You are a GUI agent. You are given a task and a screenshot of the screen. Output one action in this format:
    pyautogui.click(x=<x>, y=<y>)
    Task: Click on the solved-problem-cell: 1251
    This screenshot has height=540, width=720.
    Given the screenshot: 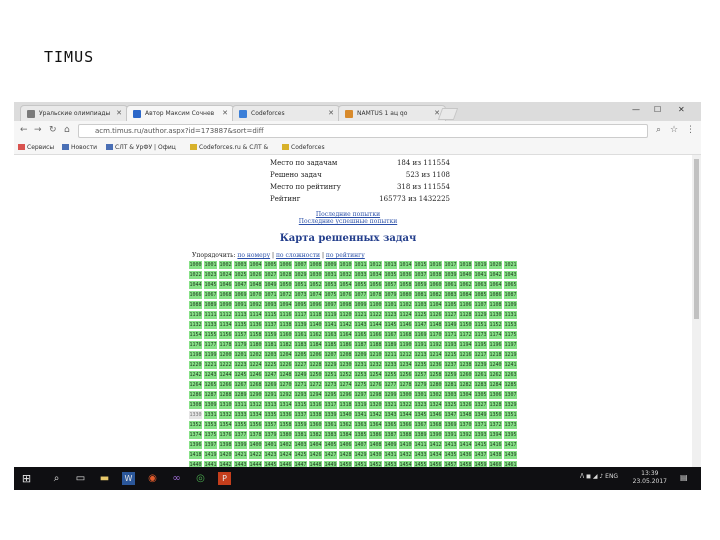 What is the action you would take?
    pyautogui.click(x=330, y=375)
    